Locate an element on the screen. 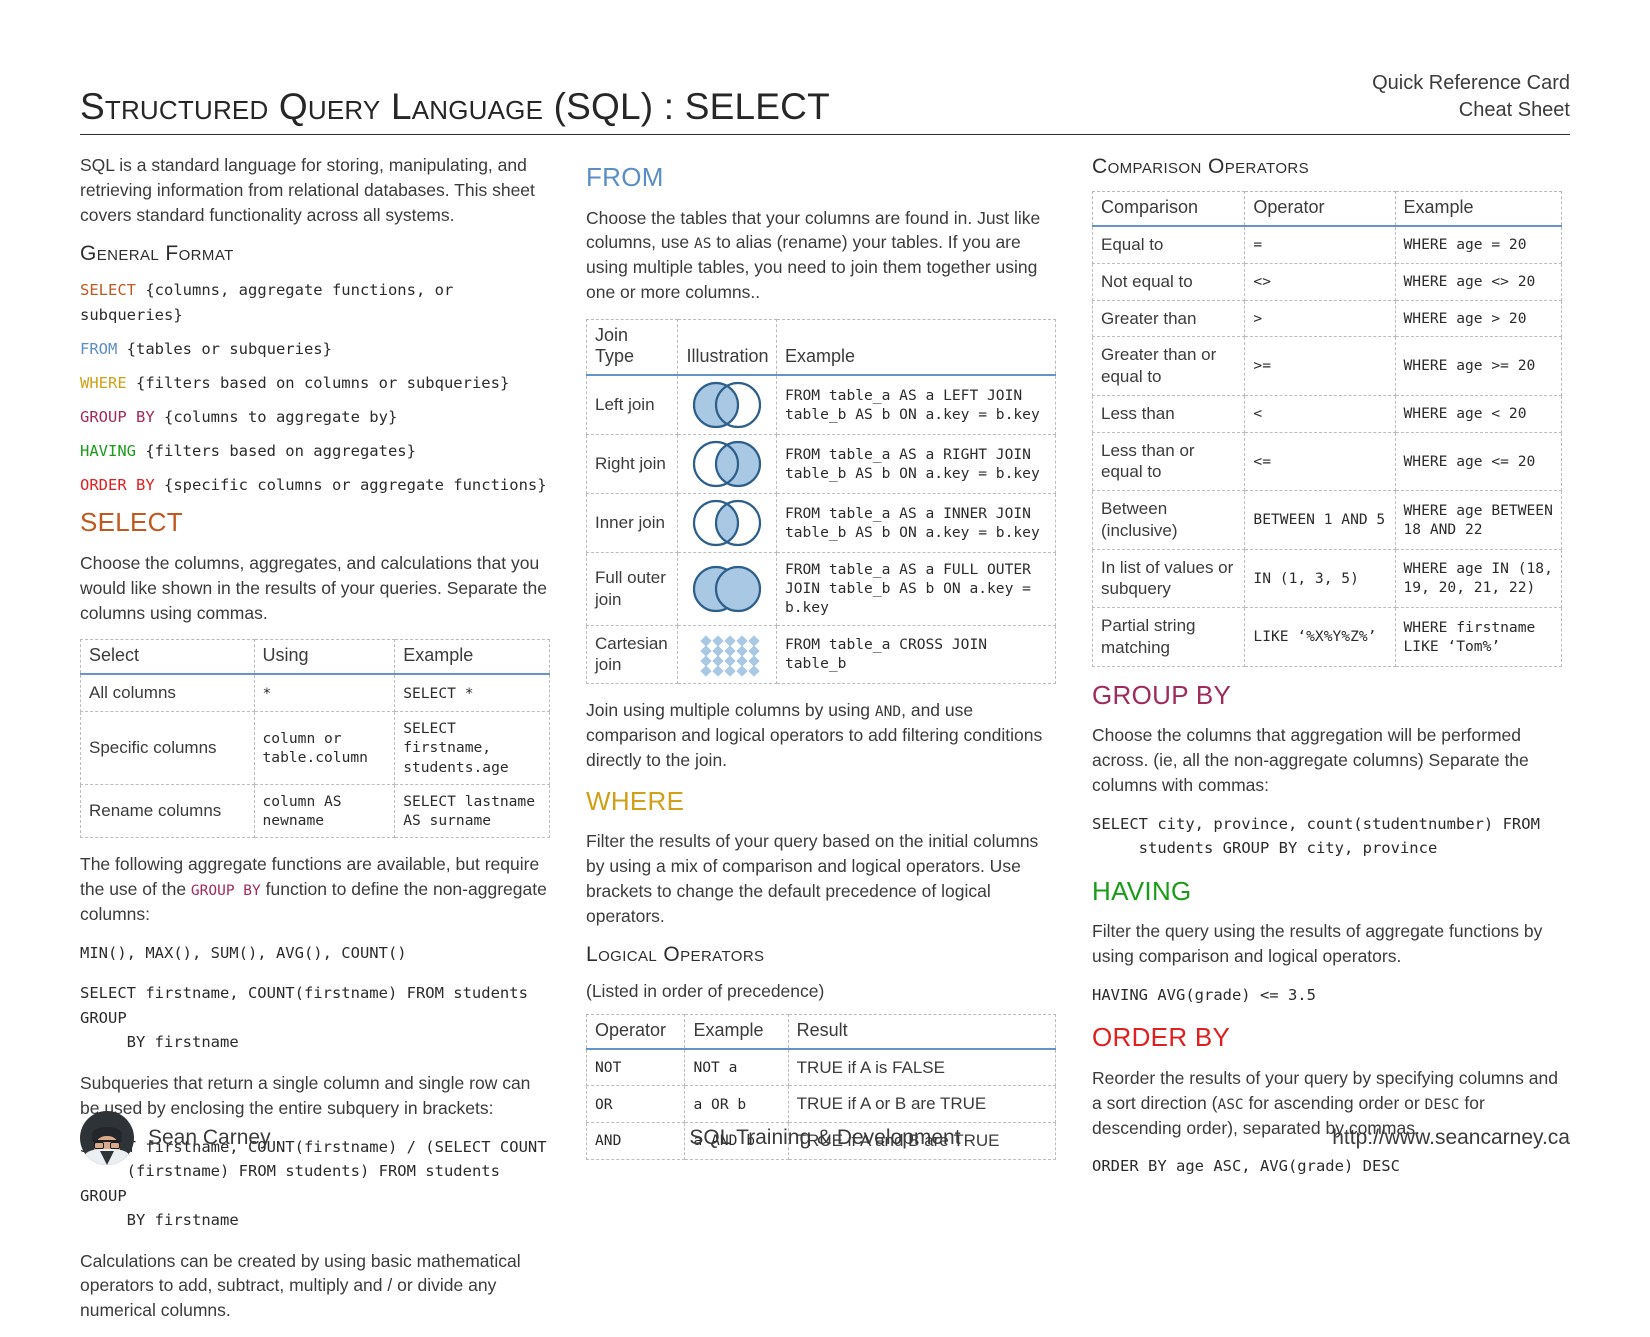  cell-example: WHERE age IN (18, 19, 20, 21, 22) is located at coordinates (1478, 578).